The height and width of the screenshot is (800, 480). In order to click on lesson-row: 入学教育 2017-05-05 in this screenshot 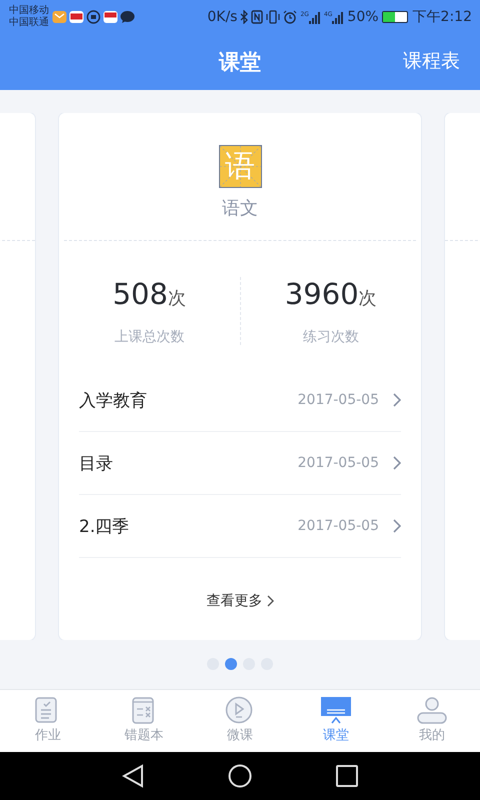, I will do `click(240, 400)`.